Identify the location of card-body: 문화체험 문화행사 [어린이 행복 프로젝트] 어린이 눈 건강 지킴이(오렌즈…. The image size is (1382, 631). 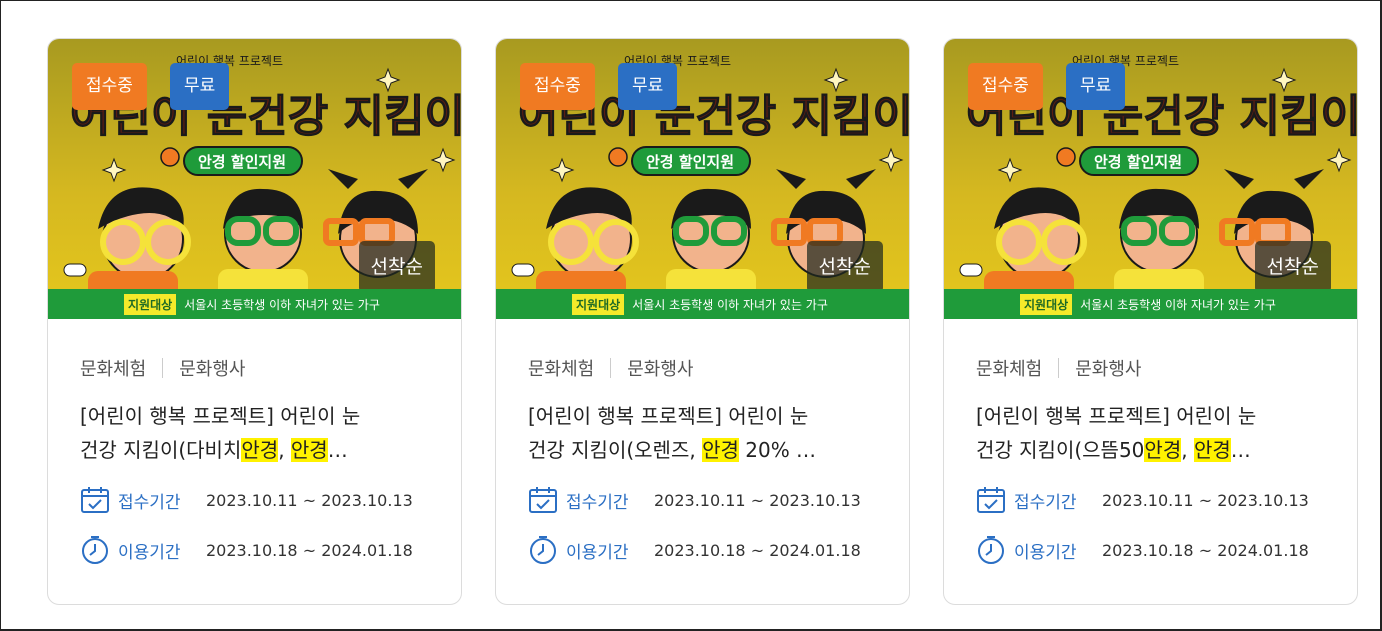
(702, 460).